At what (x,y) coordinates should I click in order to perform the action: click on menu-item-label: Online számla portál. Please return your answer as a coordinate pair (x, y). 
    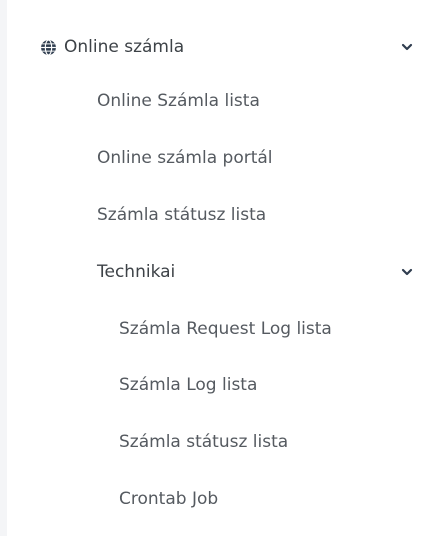
    Looking at the image, I should click on (185, 158).